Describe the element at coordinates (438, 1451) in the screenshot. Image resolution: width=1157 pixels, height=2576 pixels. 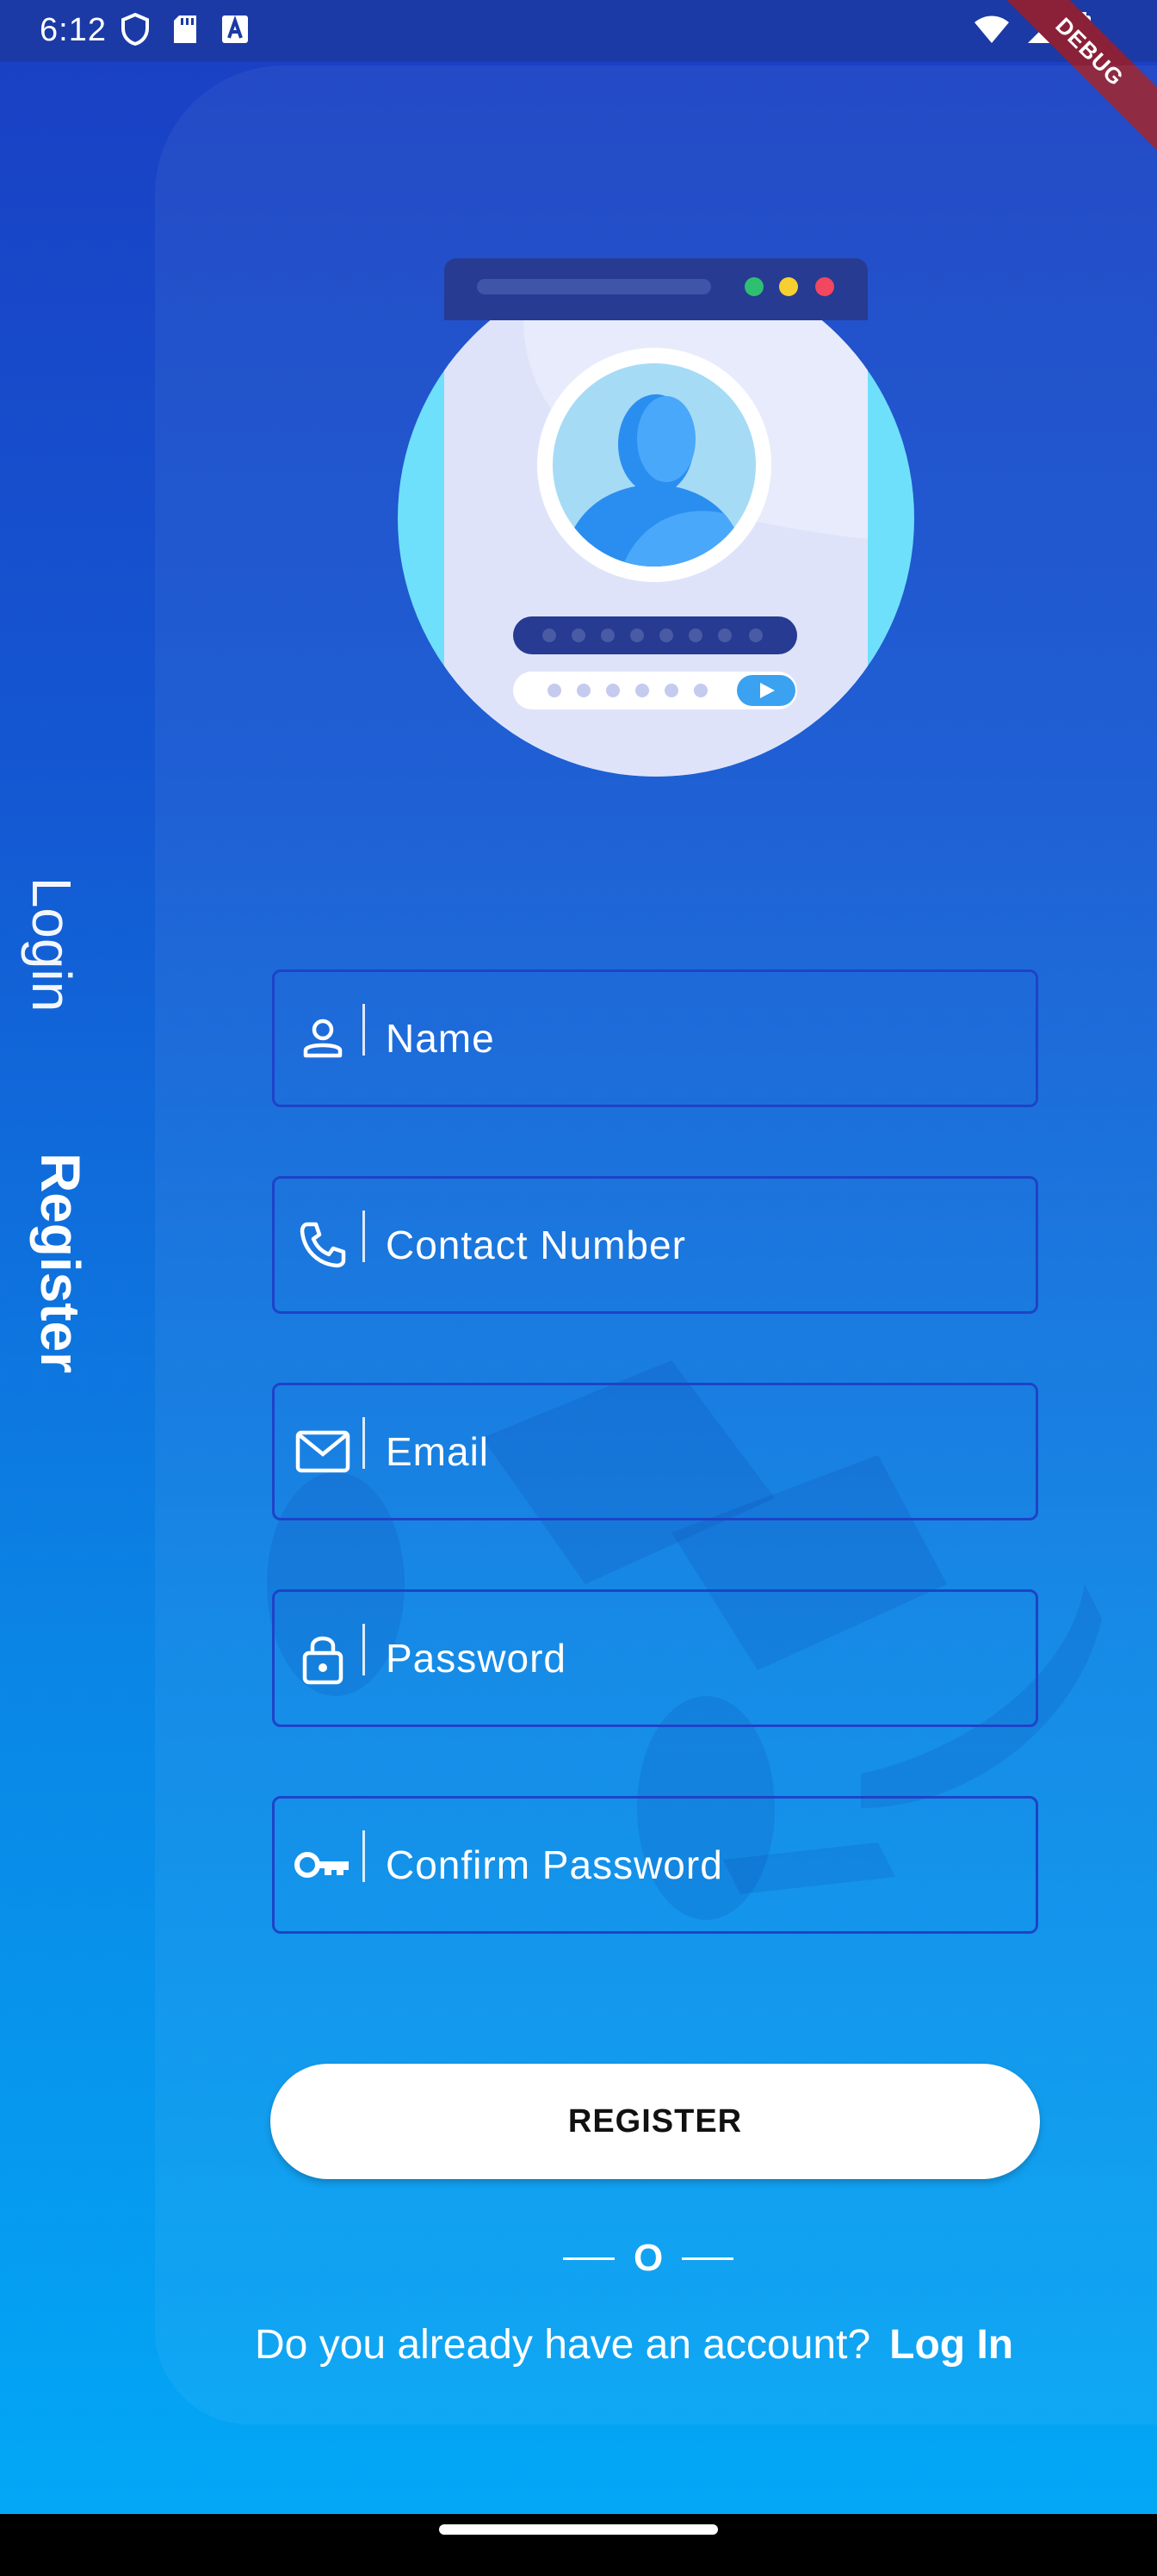
I see `email-input: Email` at that location.